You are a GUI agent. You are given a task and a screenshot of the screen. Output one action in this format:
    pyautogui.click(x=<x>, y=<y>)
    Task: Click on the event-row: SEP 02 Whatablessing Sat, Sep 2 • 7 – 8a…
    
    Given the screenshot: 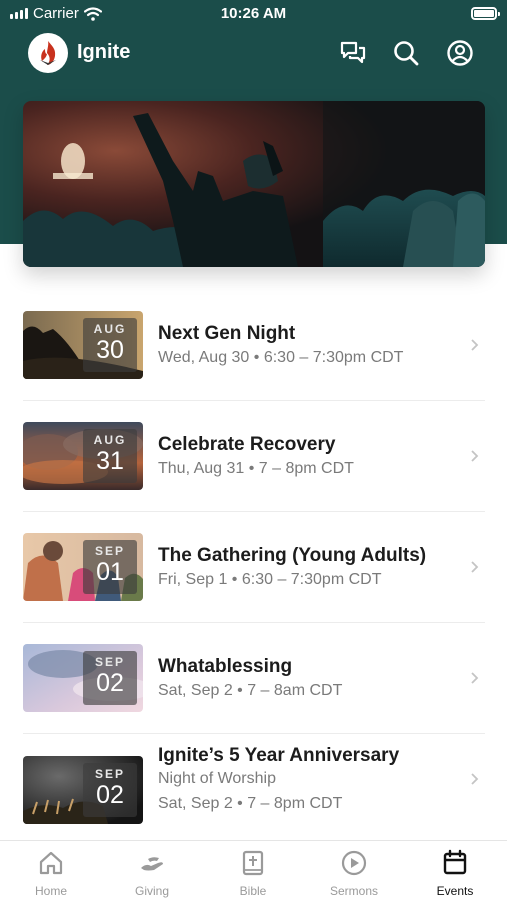 What is the action you would take?
    pyautogui.click(x=253, y=678)
    